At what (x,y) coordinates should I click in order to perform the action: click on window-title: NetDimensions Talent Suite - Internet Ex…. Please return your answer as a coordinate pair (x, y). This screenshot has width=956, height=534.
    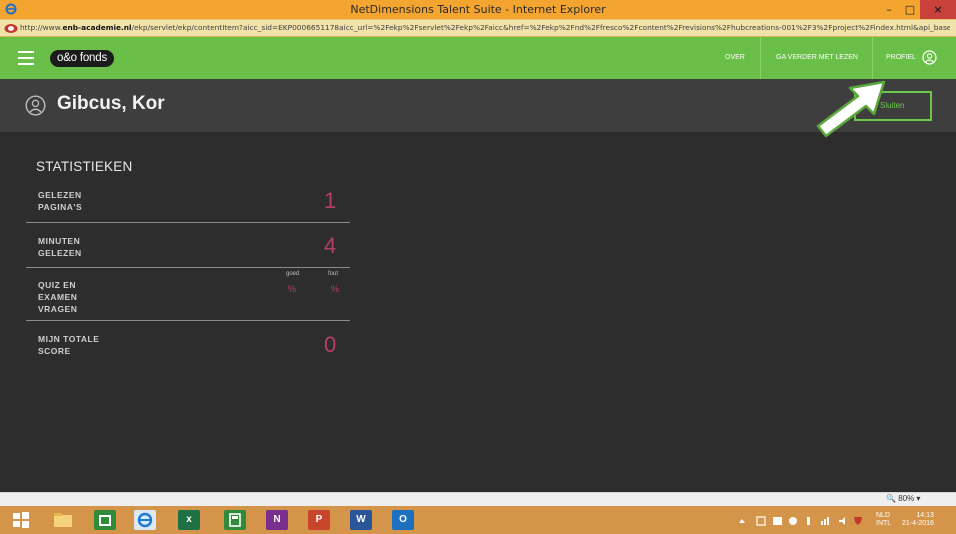
    Looking at the image, I should click on (478, 9).